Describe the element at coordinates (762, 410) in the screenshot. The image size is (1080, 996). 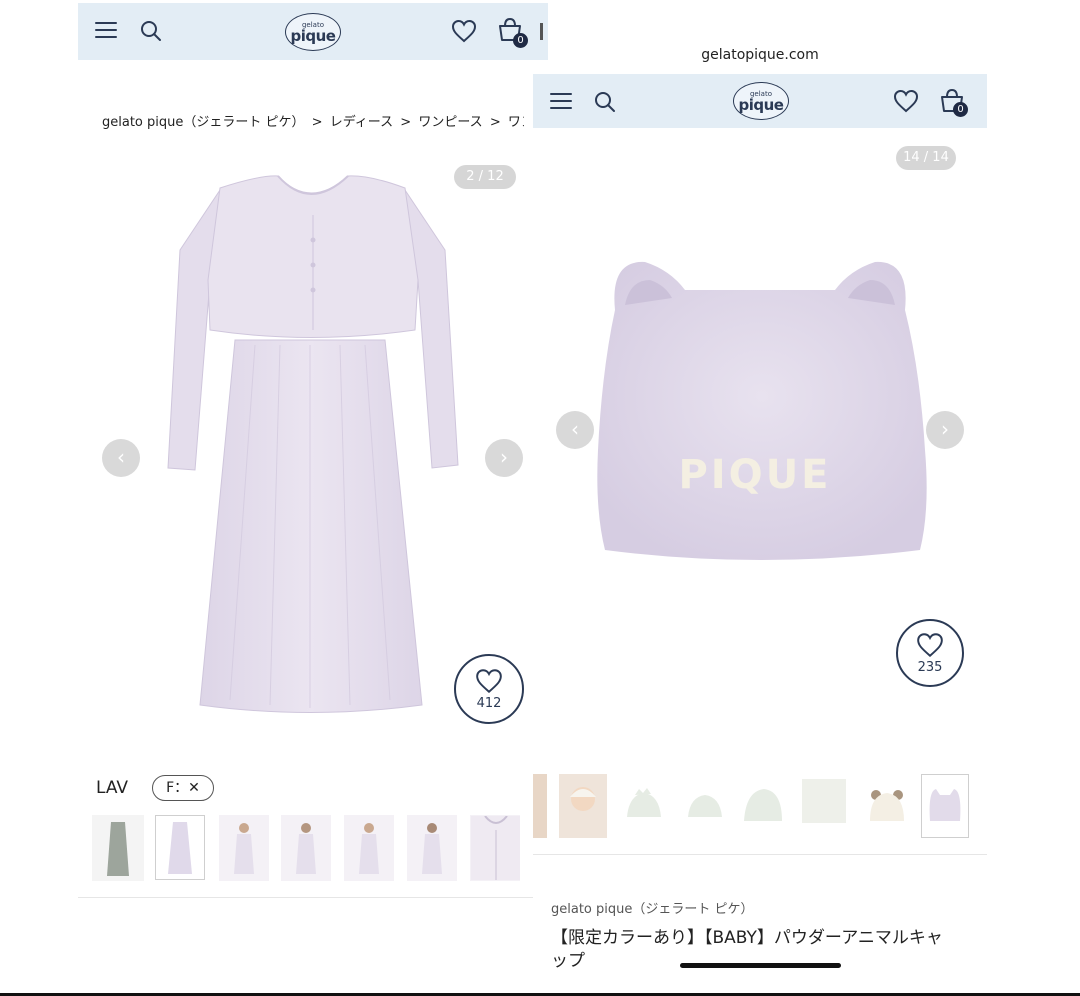
I see `product-image-hat: PIQUE` at that location.